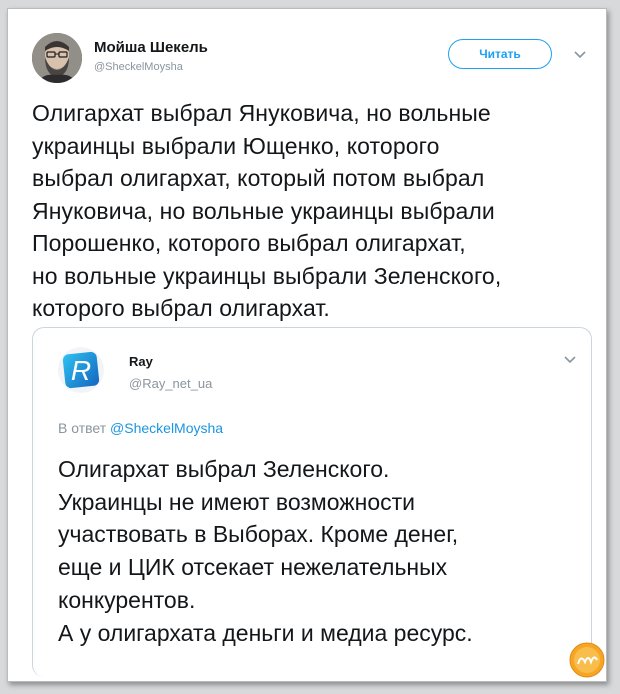 This screenshot has width=620, height=694. I want to click on quoted-author-handle: @Ray_net_ua, so click(170, 383).